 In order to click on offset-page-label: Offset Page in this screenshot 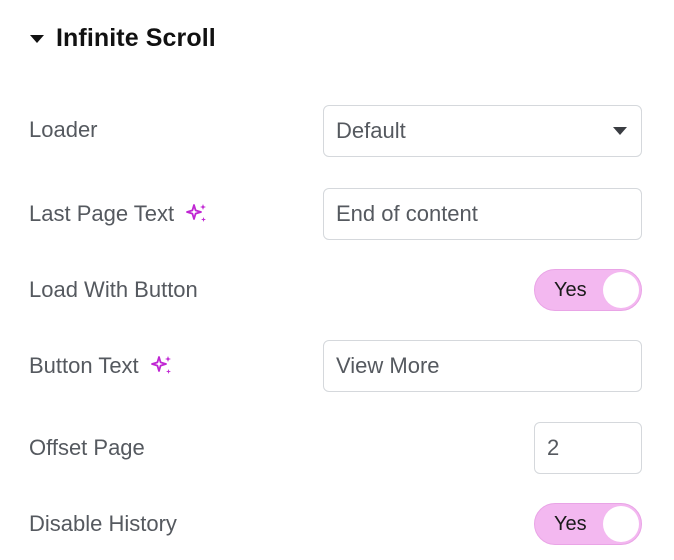, I will do `click(87, 447)`.